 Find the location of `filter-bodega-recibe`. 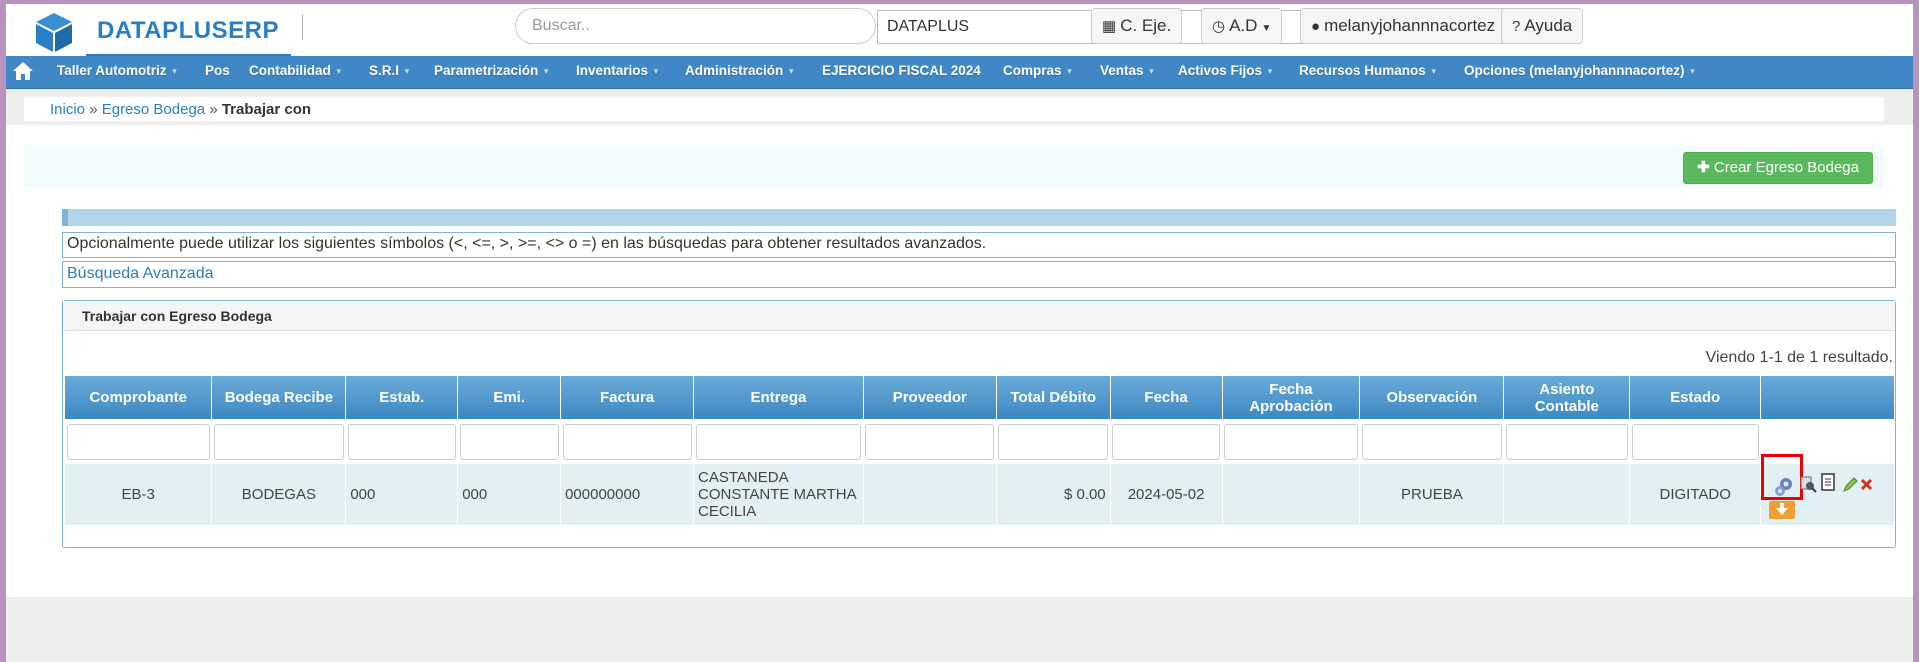

filter-bodega-recibe is located at coordinates (278, 441).